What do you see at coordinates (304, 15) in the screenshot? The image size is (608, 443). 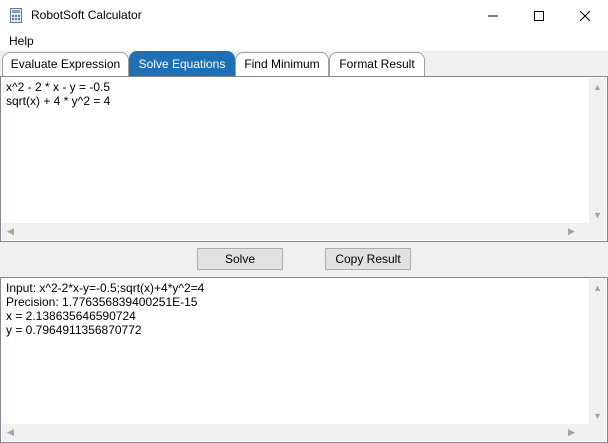 I see `title-bar: RobotSoft Calculator` at bounding box center [304, 15].